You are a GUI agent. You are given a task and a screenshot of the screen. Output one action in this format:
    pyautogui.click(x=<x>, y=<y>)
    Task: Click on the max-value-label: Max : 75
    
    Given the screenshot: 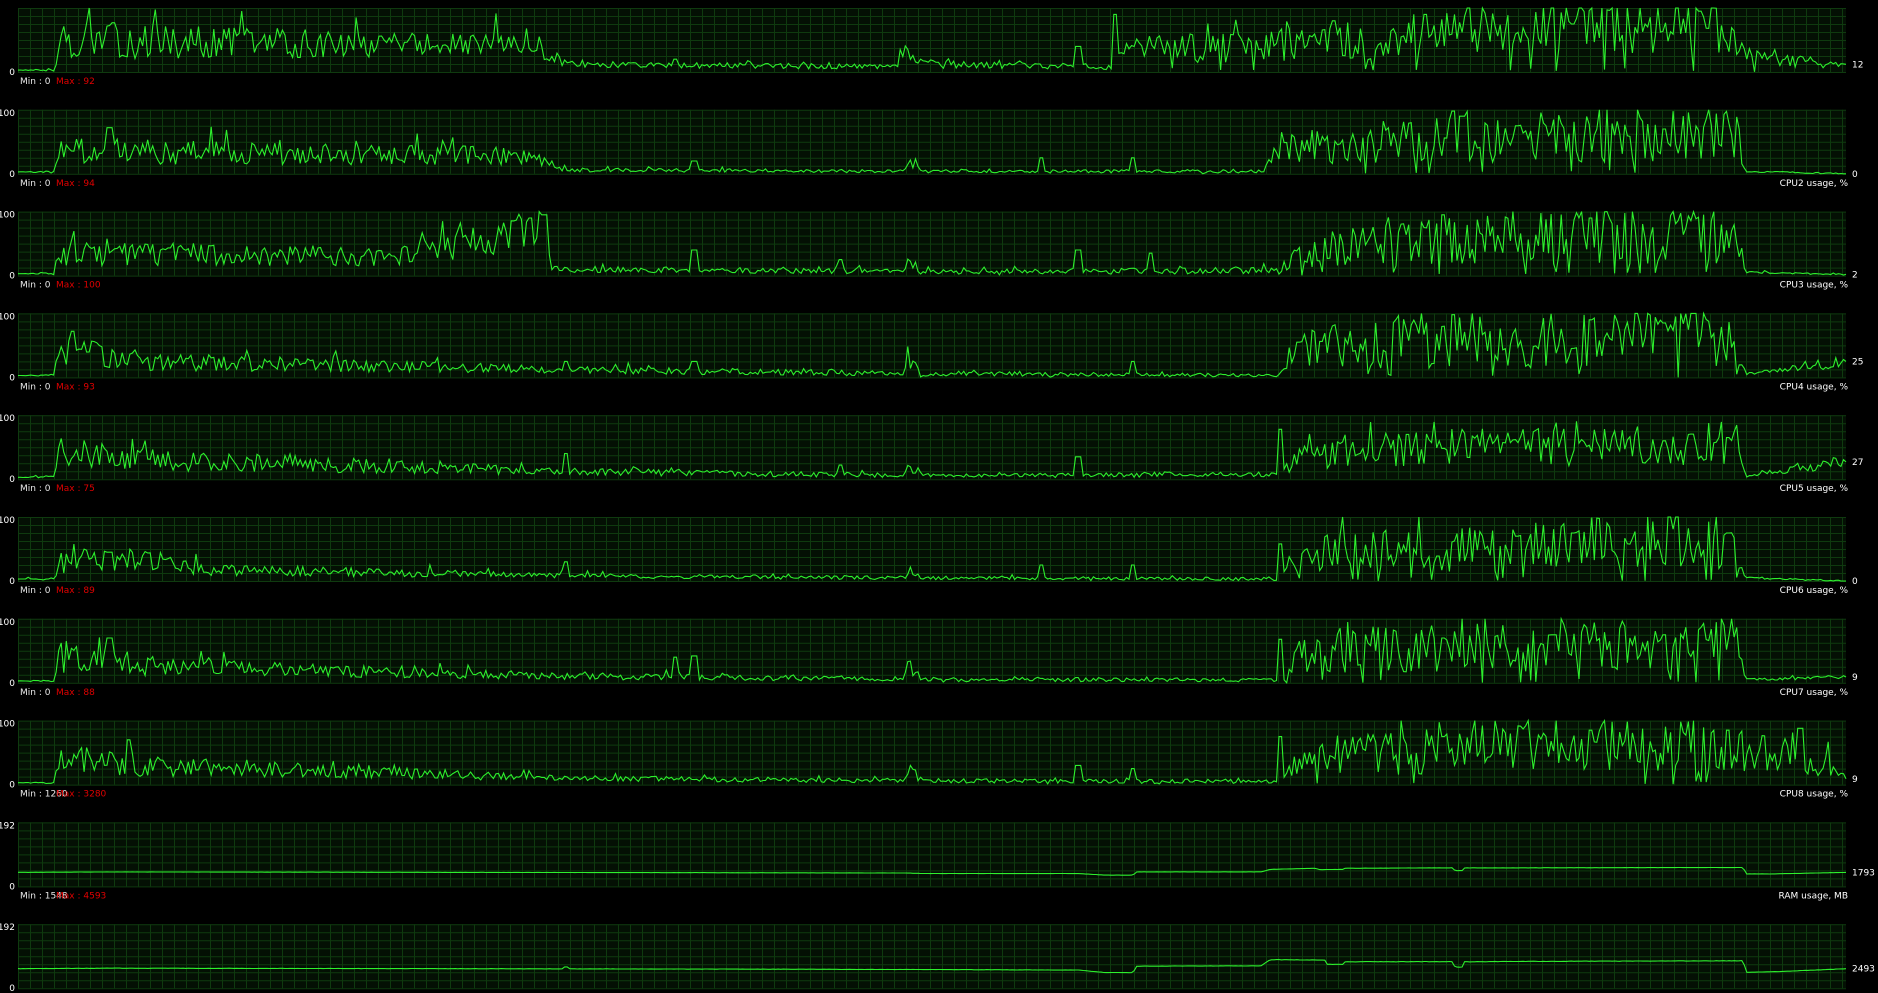 What is the action you would take?
    pyautogui.click(x=75, y=489)
    